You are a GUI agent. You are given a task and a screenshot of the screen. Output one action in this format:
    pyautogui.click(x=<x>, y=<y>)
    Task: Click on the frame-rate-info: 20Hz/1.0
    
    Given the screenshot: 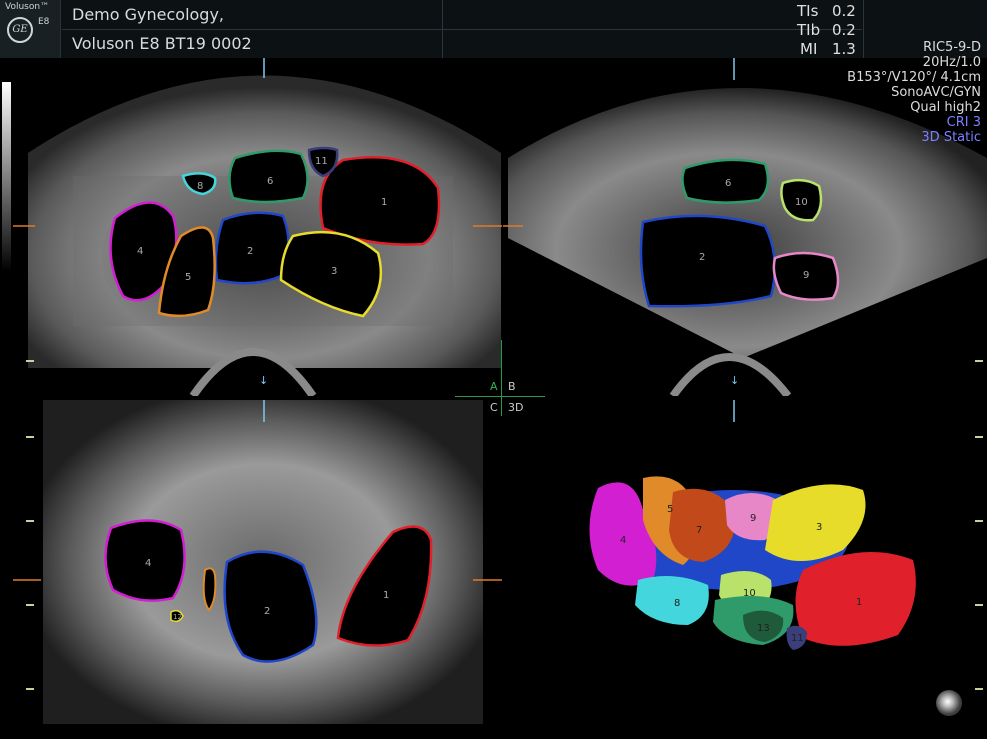 What is the action you would take?
    pyautogui.click(x=951, y=62)
    